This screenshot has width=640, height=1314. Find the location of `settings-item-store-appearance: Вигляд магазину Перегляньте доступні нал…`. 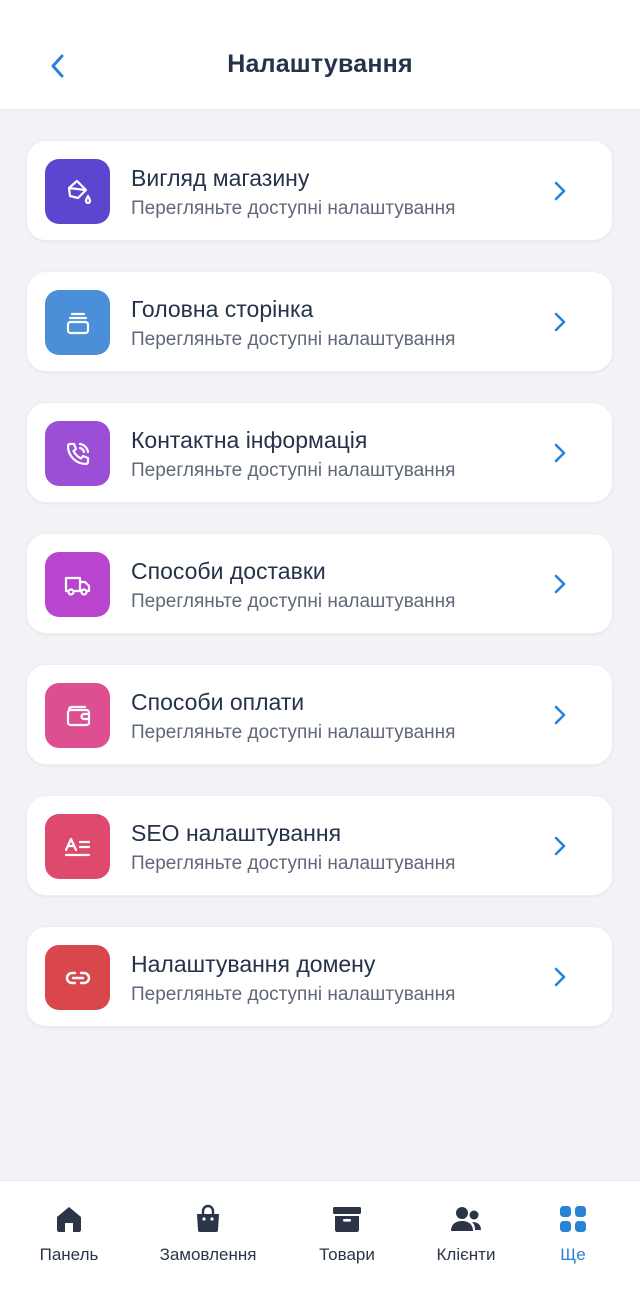

settings-item-store-appearance: Вигляд магазину Перегляньте доступні нал… is located at coordinates (319, 190).